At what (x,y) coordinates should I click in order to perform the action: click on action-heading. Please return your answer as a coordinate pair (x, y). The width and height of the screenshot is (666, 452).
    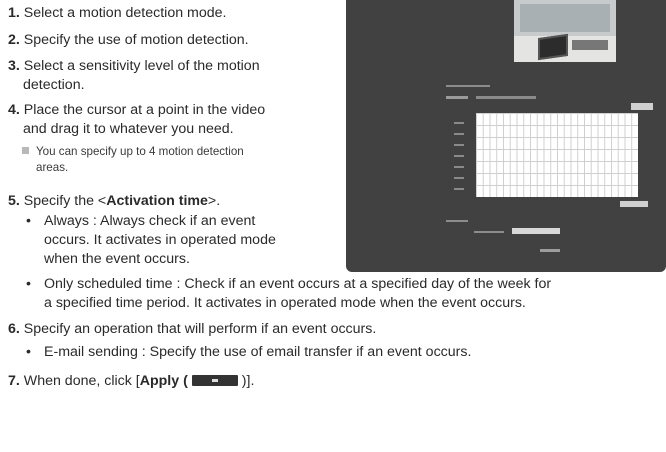
    Looking at the image, I should click on (457, 221).